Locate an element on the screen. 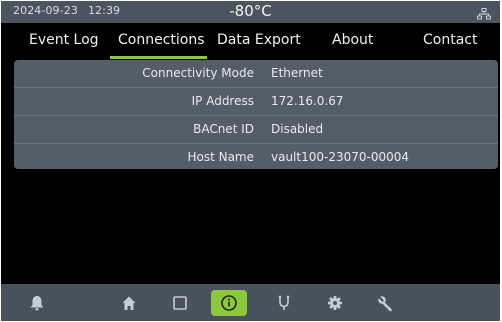  row-value: vault100-23070-00004 is located at coordinates (340, 157).